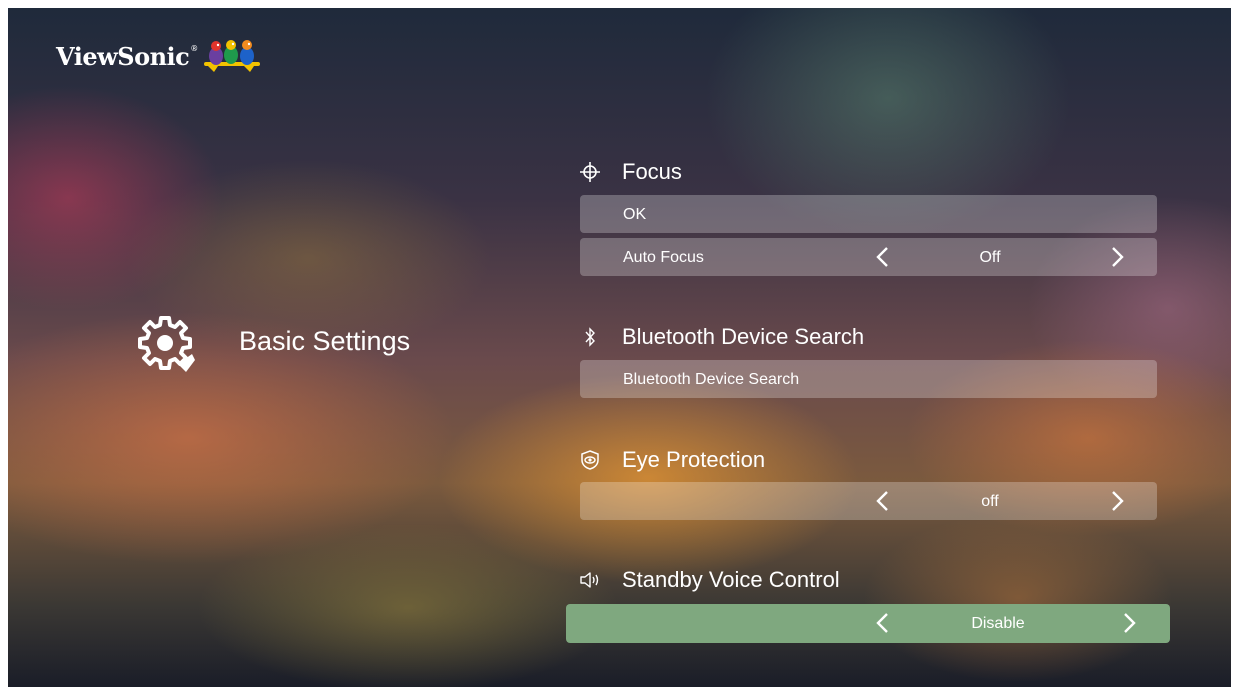 This screenshot has width=1239, height=695. Describe the element at coordinates (868, 379) in the screenshot. I see `bluetooth-search-row: Bluetooth Device Search` at that location.